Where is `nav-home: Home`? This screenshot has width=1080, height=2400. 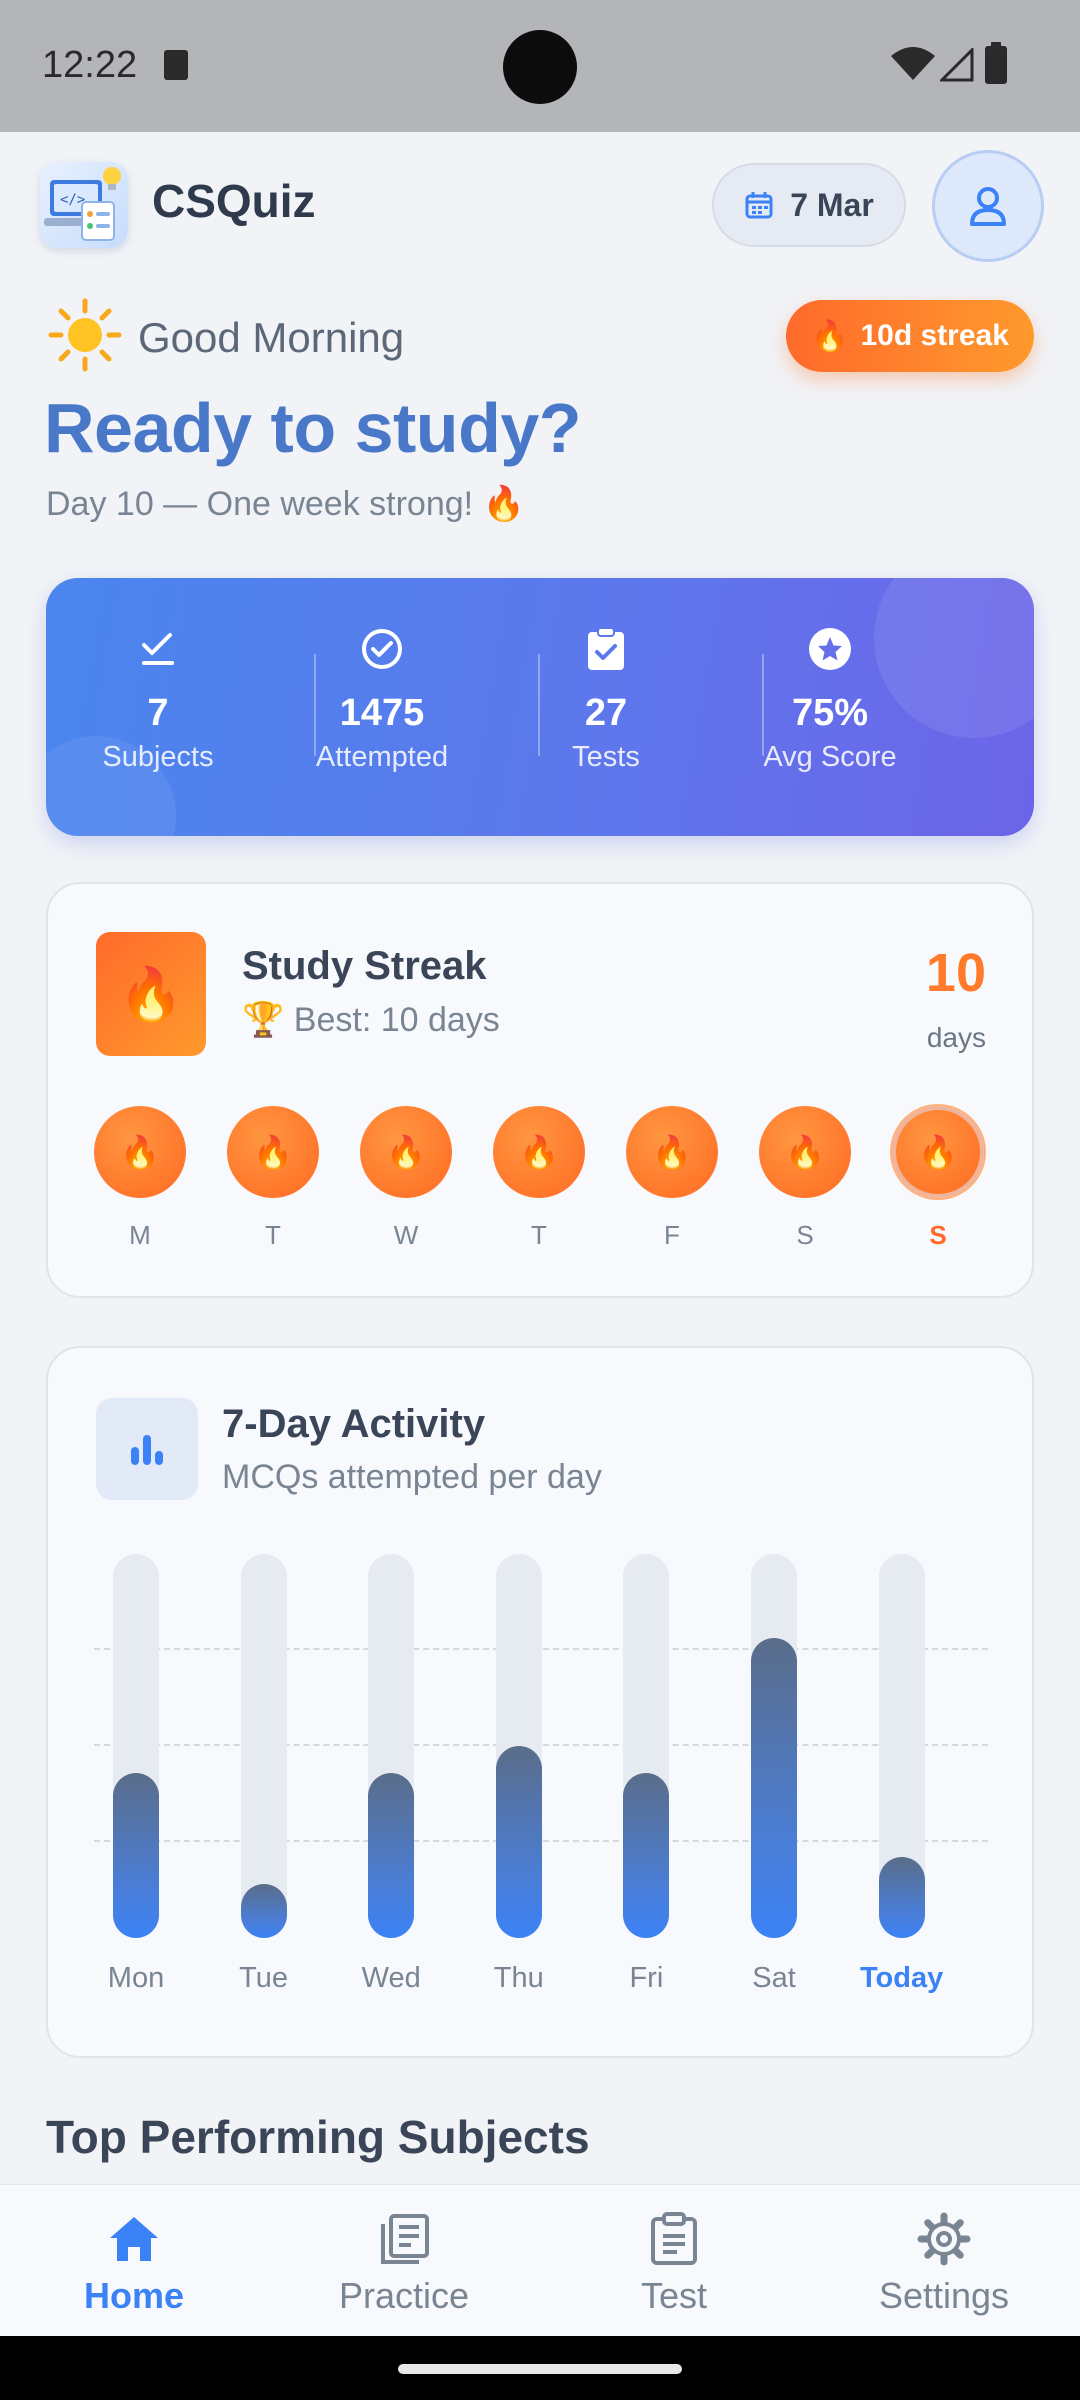
nav-home: Home is located at coordinates (134, 2263).